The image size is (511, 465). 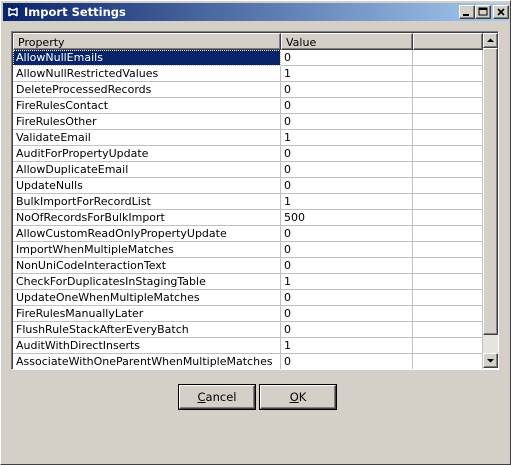 What do you see at coordinates (13, 12) in the screenshot?
I see `app-logo-icon` at bounding box center [13, 12].